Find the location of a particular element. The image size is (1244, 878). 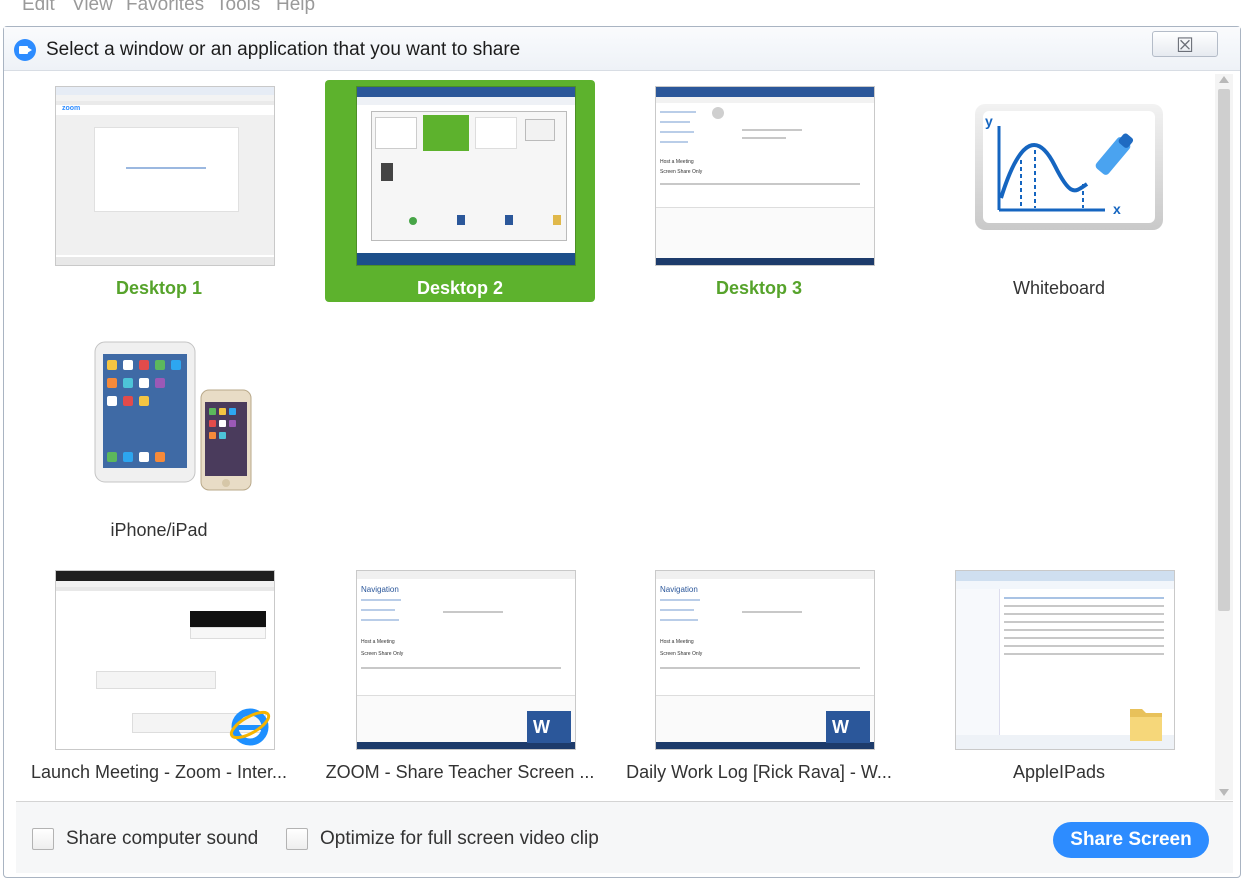

zoom-logo-icon is located at coordinates (25, 50).